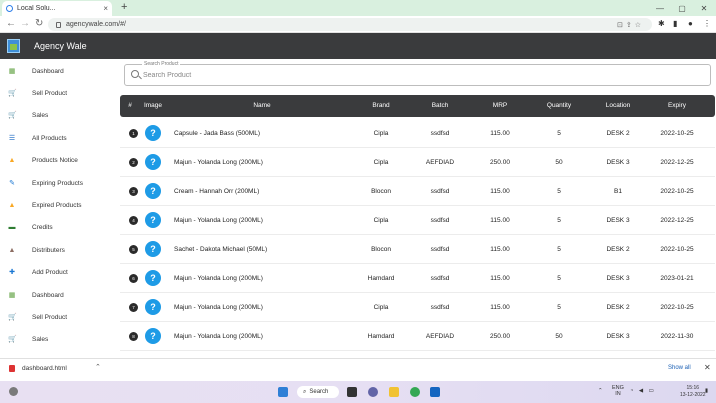 Image resolution: width=716 pixels, height=403 pixels. I want to click on sidebar-item-label: All Products, so click(49, 138).